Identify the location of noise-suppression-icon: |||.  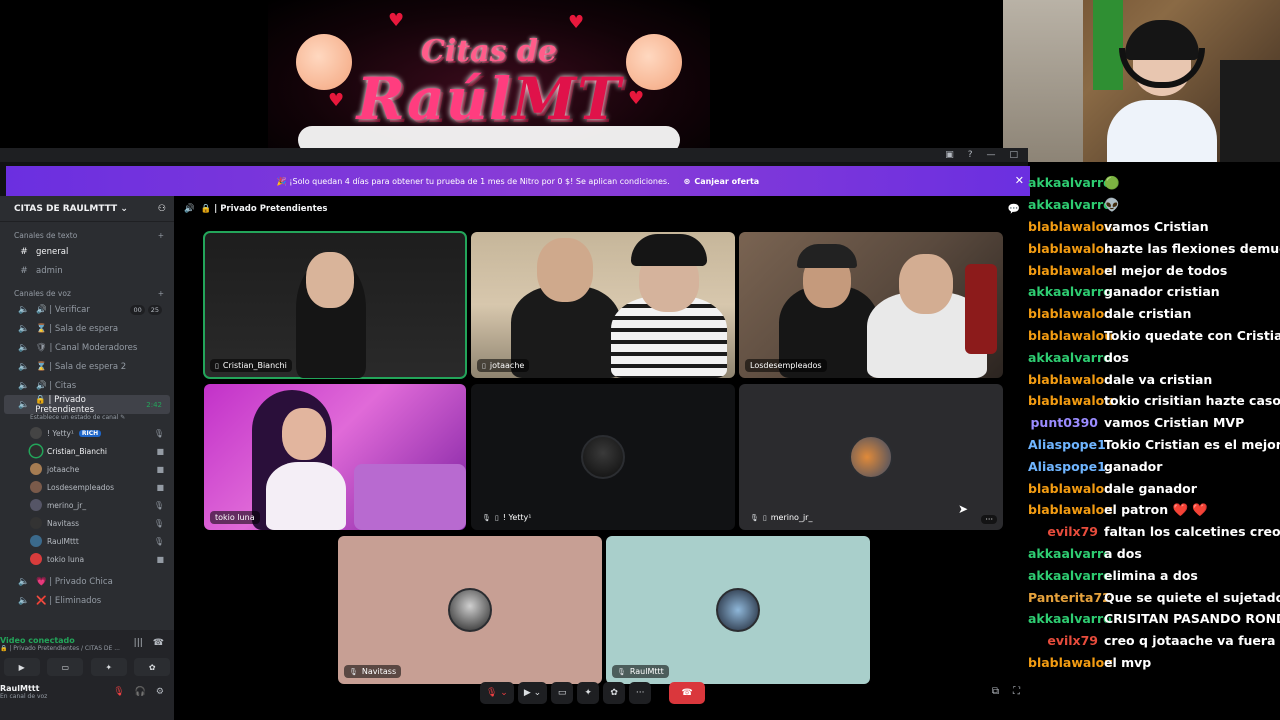
(138, 643).